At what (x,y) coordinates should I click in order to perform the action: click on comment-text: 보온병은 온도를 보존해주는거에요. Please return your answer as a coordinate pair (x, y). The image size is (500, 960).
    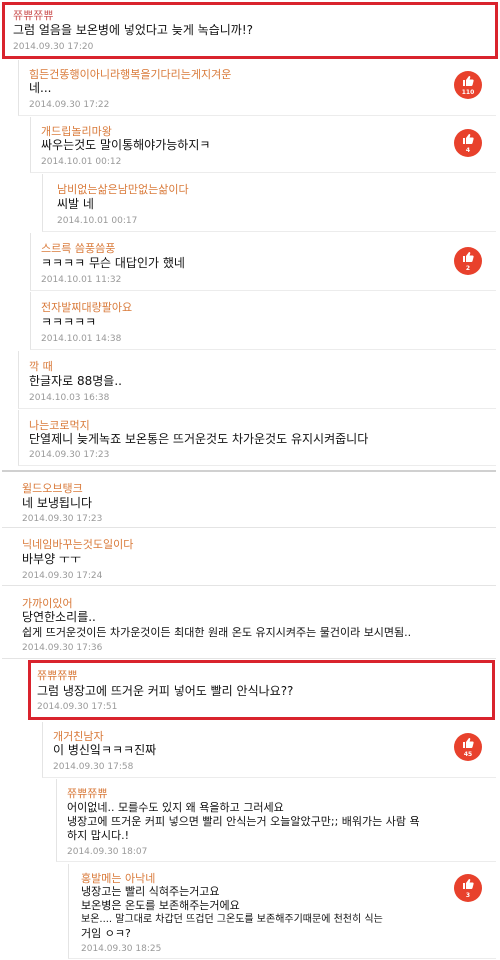
    Looking at the image, I should click on (160, 905).